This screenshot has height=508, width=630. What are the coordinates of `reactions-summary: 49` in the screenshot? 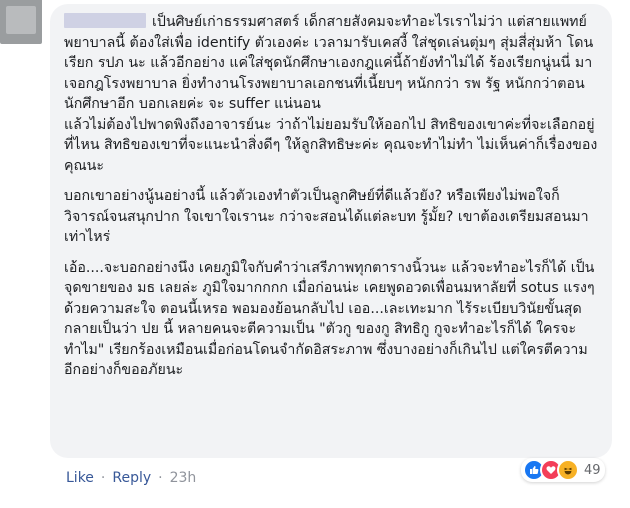 It's located at (563, 470).